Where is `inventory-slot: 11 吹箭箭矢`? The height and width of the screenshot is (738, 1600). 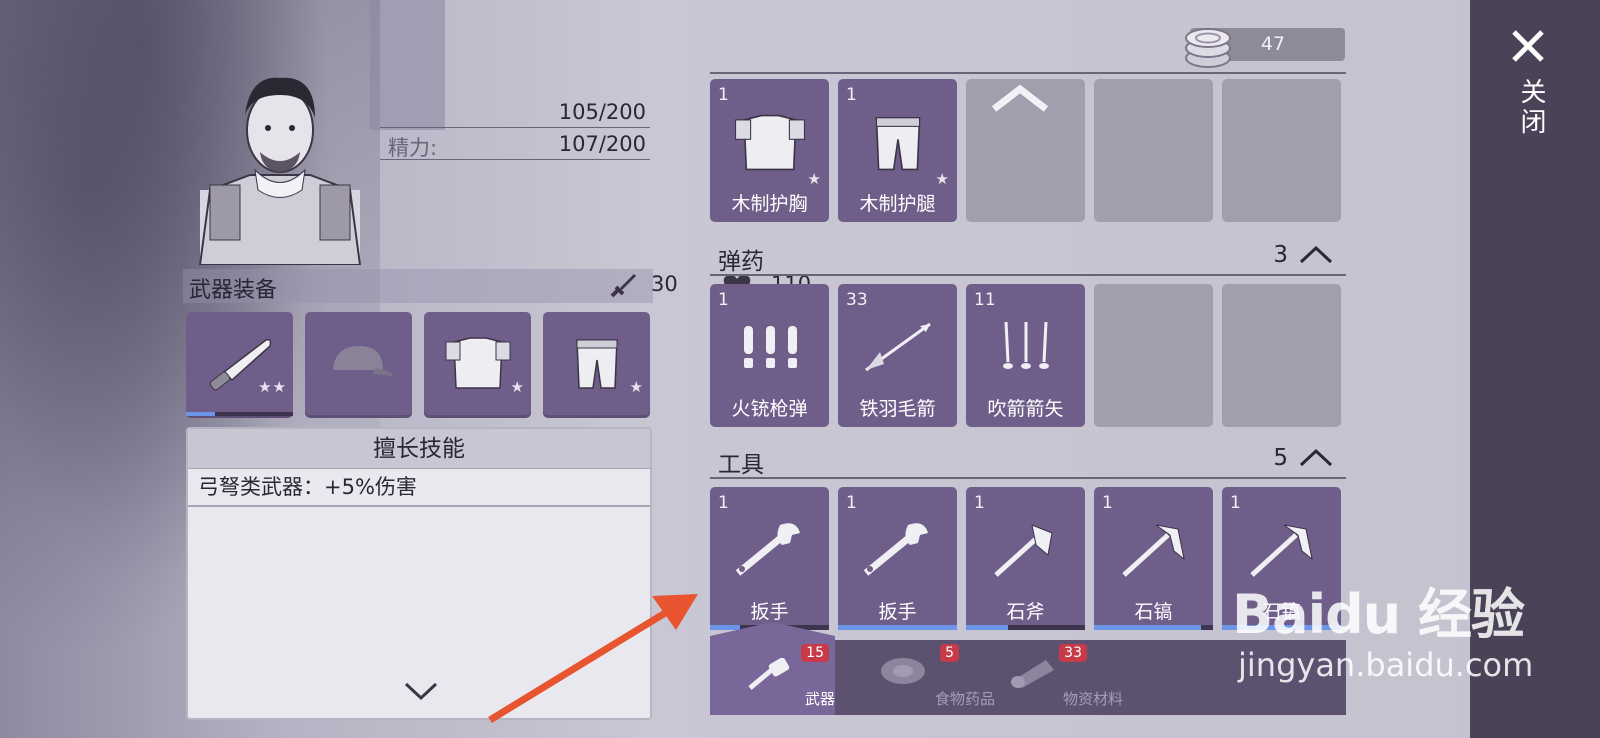 inventory-slot: 11 吹箭箭矢 is located at coordinates (1025, 355).